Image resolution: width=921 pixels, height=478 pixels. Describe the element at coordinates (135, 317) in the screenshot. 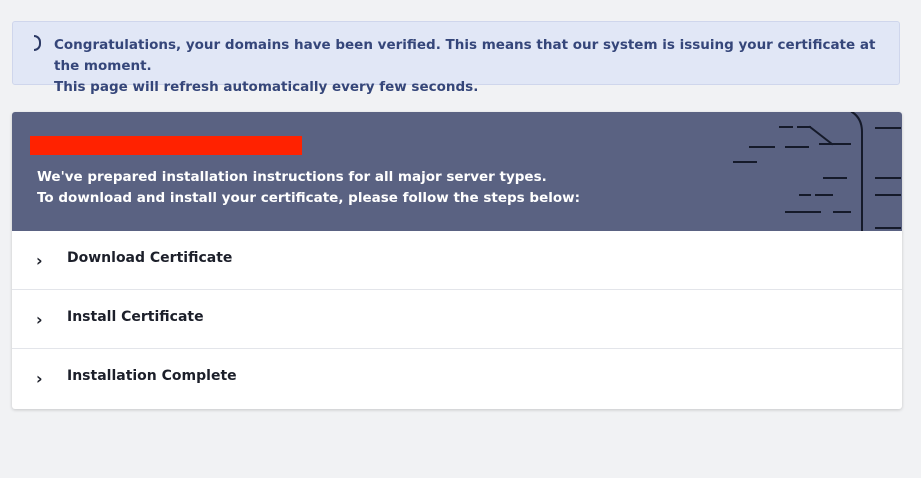

I see `step-label: Install Certificate` at that location.